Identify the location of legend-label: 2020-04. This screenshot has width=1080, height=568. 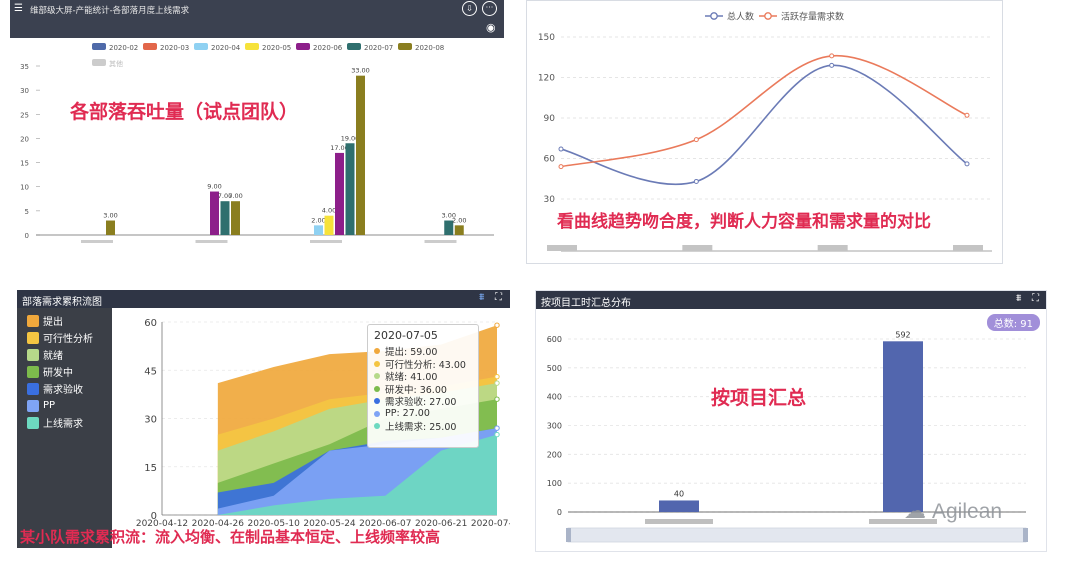
(226, 48).